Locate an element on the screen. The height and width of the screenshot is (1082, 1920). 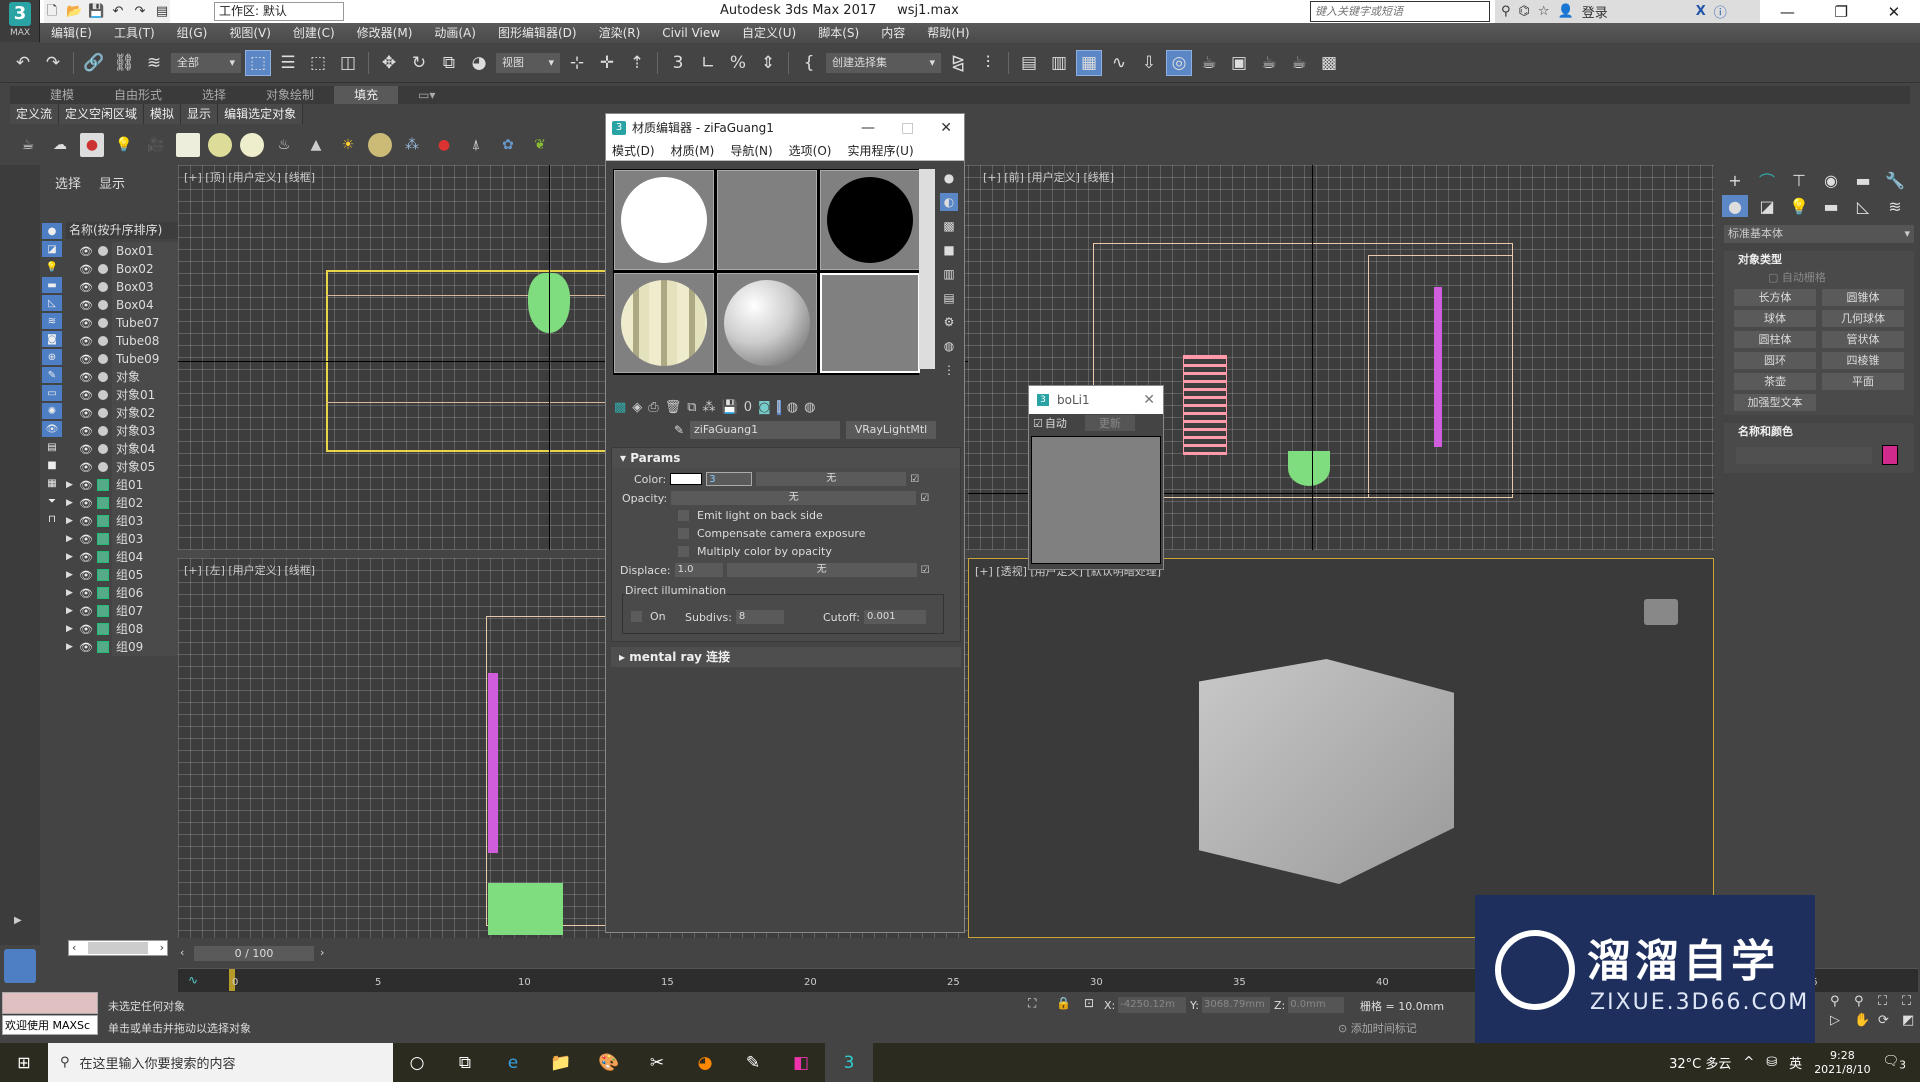
object-type-button: 圆环 is located at coordinates (1775, 360).